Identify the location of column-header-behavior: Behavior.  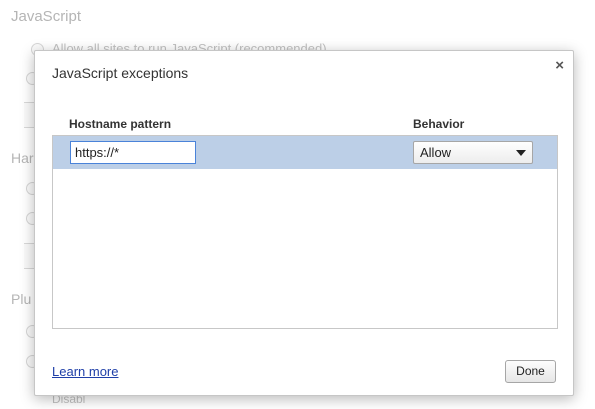
(439, 124).